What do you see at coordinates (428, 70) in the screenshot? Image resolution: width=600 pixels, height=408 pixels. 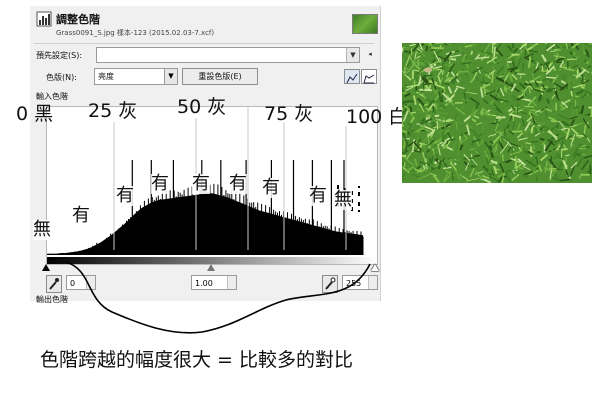 I see `dry-leaf` at bounding box center [428, 70].